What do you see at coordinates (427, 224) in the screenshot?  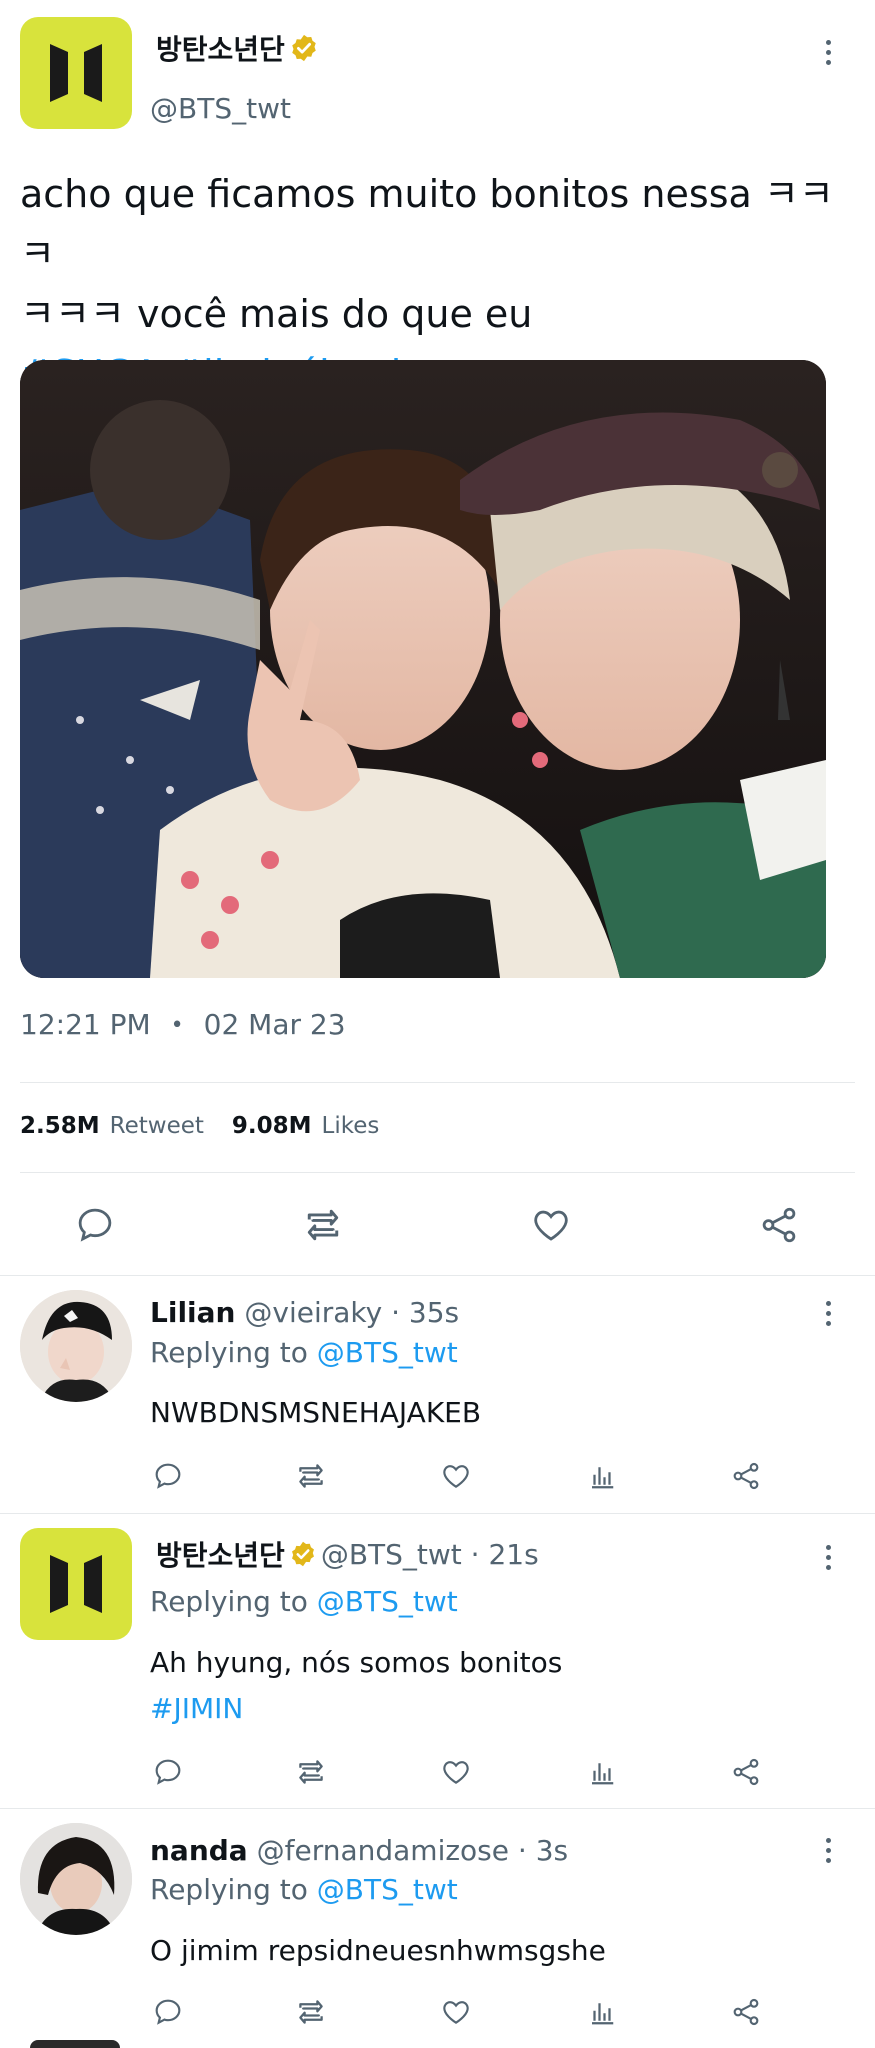 I see `tweet-text-line1: acho que ficamos muito bonitos nessa ㅋㅋㅋ` at bounding box center [427, 224].